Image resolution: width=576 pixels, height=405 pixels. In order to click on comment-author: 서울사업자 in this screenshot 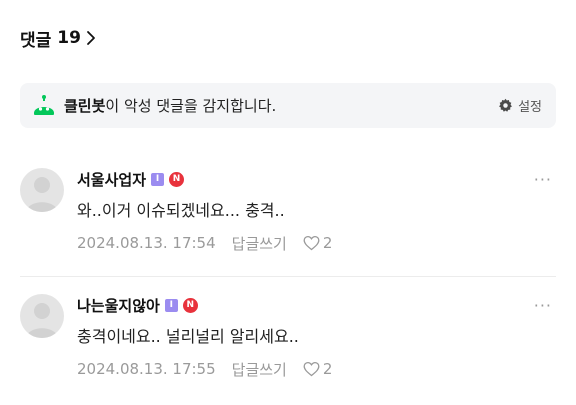, I will do `click(111, 179)`.